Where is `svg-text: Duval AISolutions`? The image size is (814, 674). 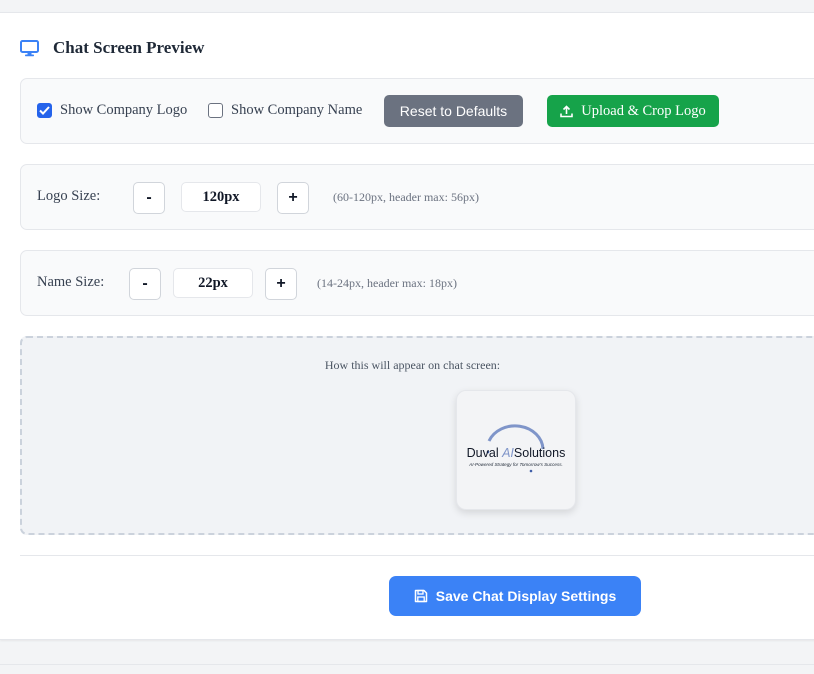
svg-text: Duval AISolutions is located at coordinates (516, 453).